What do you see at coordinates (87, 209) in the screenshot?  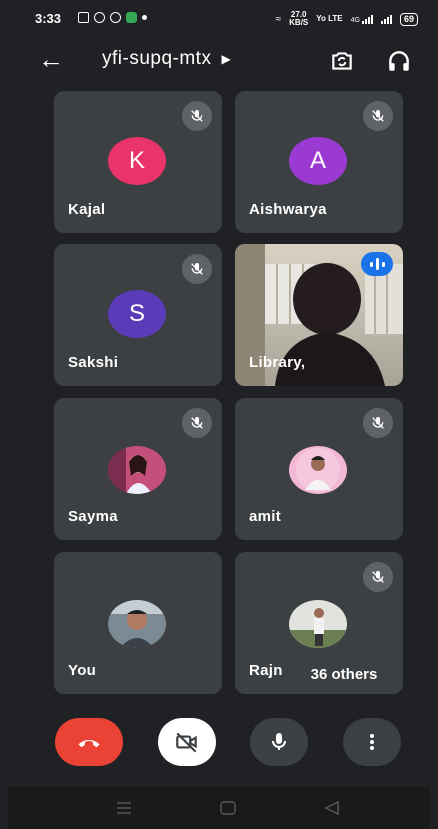 I see `participant-name: Kajal` at bounding box center [87, 209].